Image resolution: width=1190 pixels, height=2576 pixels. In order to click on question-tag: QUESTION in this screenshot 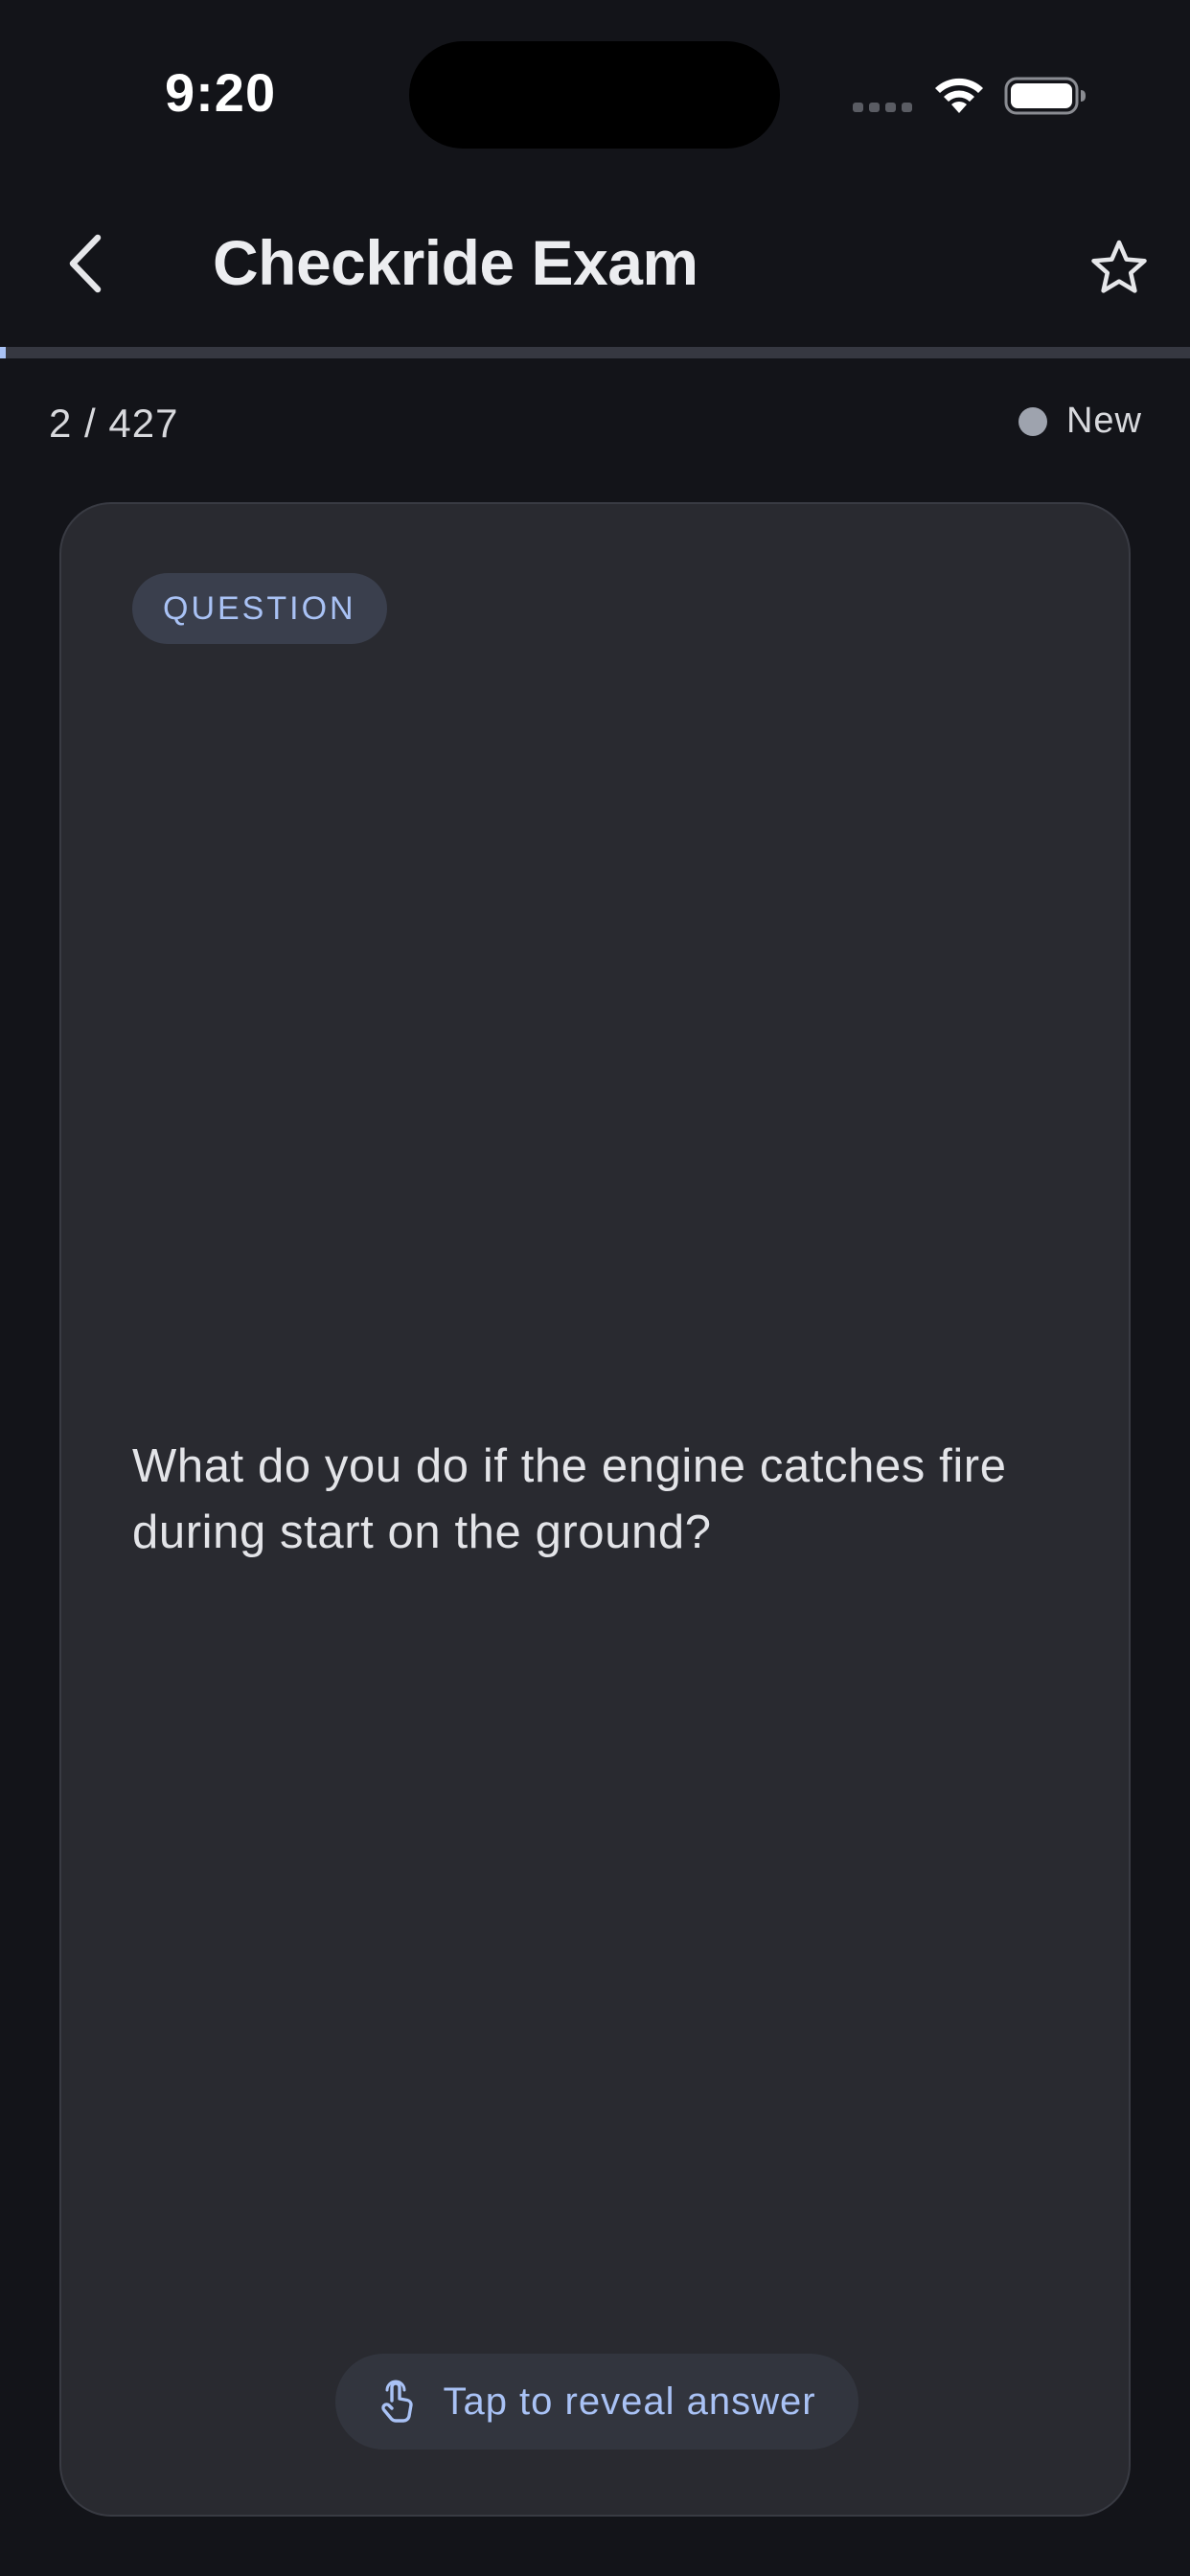, I will do `click(259, 608)`.